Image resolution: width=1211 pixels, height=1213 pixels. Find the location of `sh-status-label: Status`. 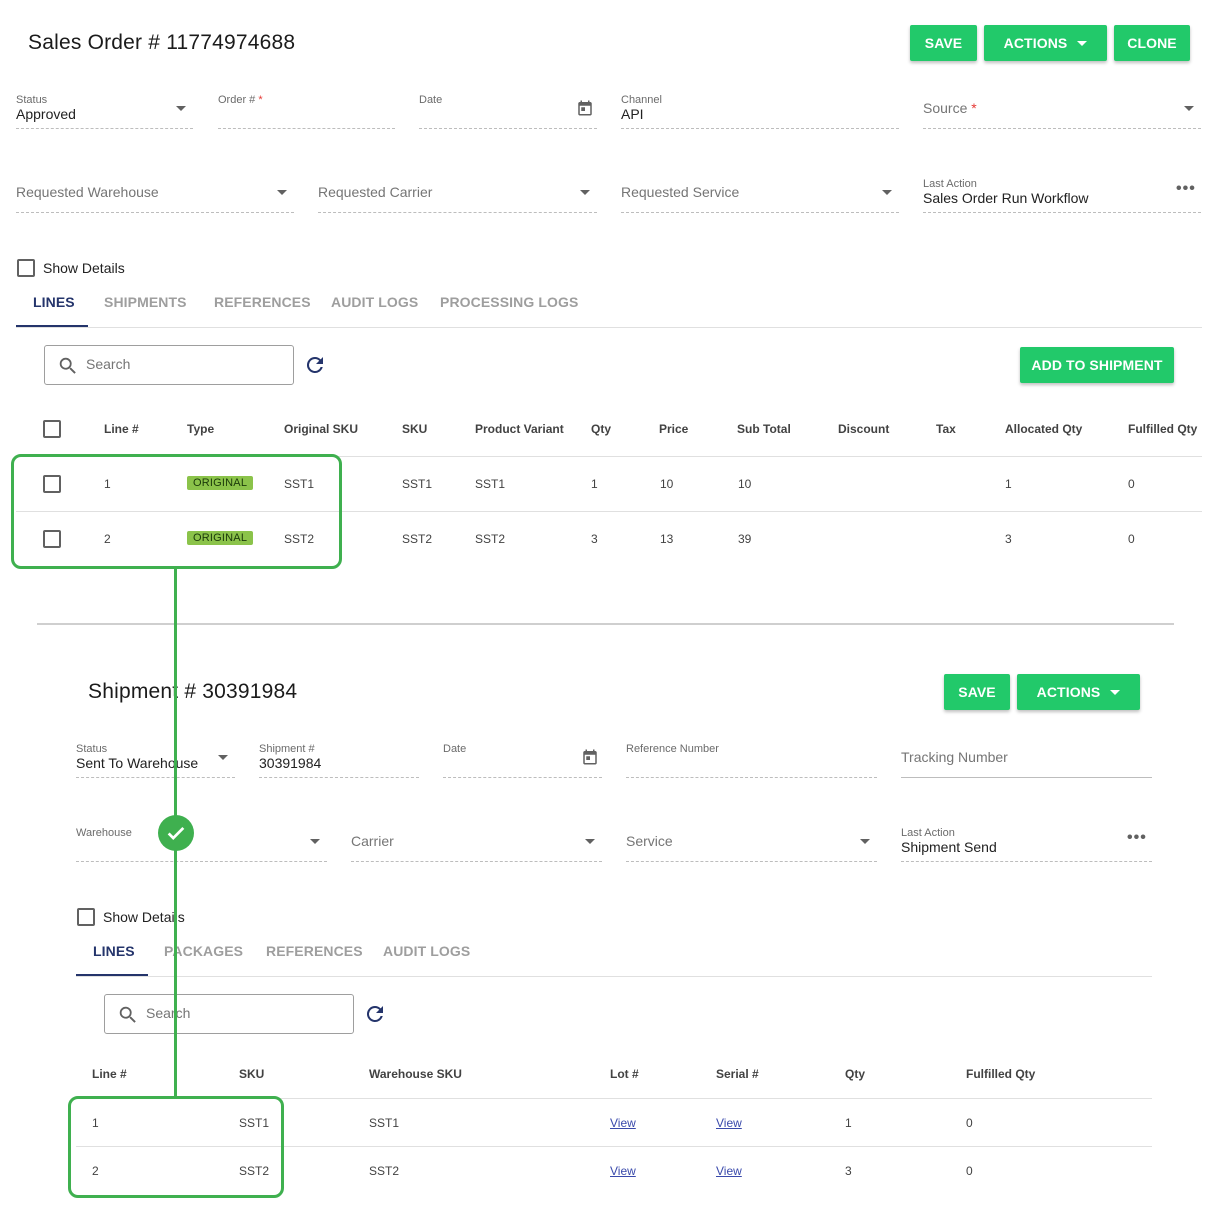

sh-status-label: Status is located at coordinates (92, 749).